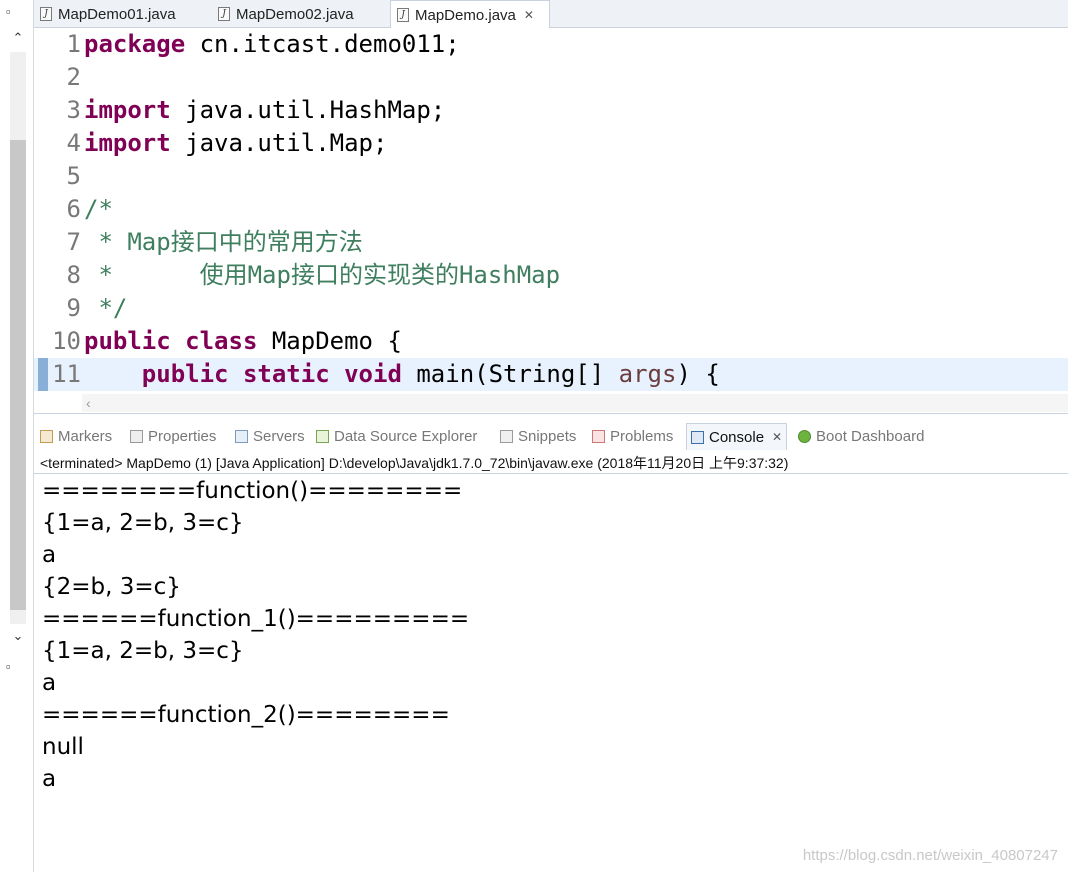 This screenshot has height=872, width=1068. What do you see at coordinates (465, 15) in the screenshot?
I see `tab-label: MapDemo.java` at bounding box center [465, 15].